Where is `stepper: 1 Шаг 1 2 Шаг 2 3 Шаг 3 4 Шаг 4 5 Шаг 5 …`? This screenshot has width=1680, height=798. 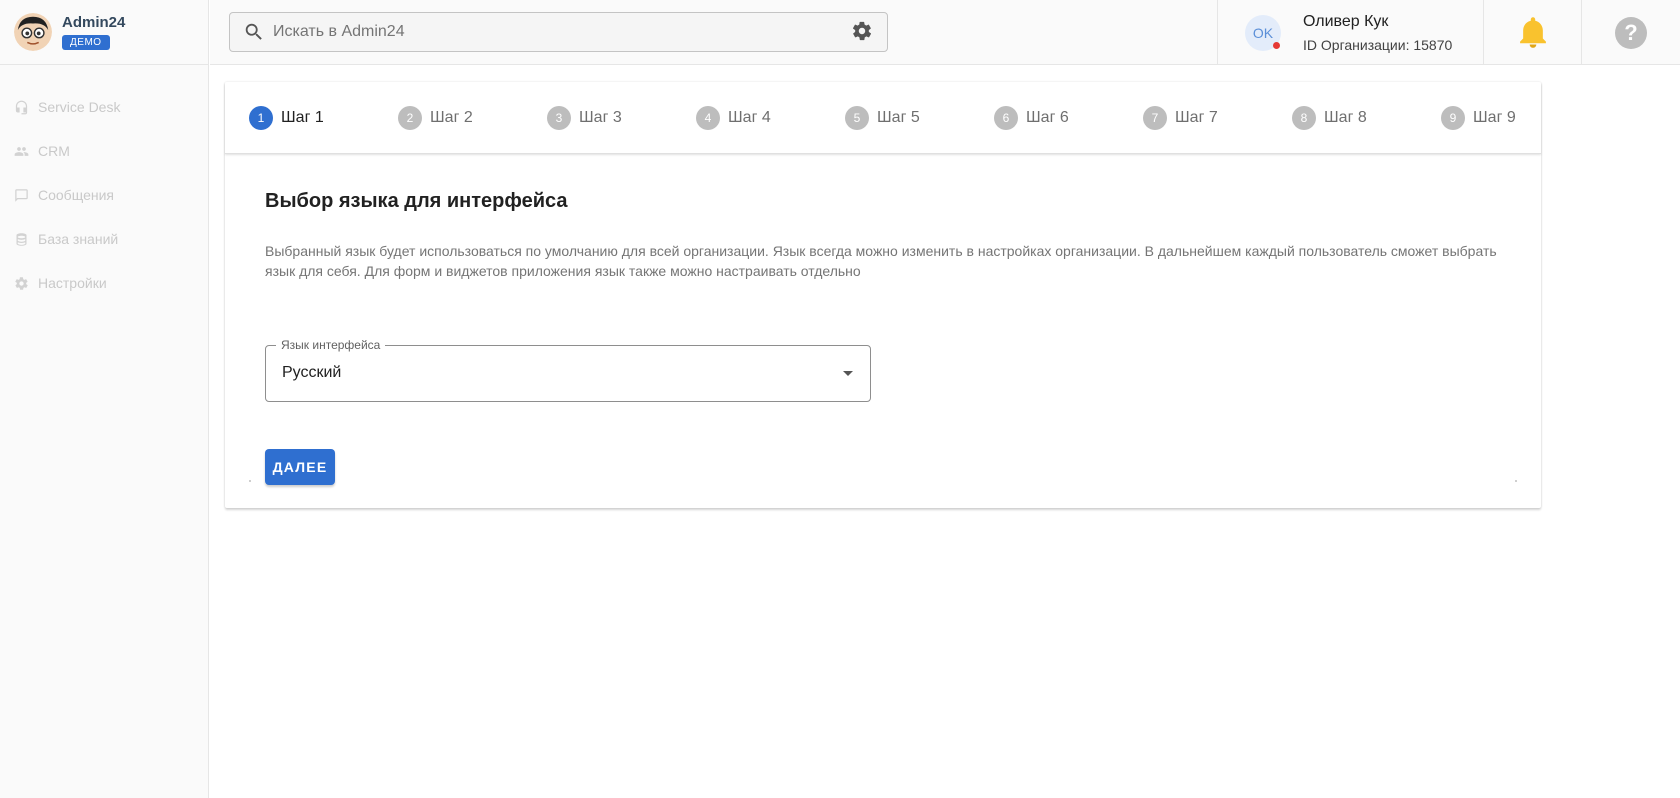 stepper: 1 Шаг 1 2 Шаг 2 3 Шаг 3 4 Шаг 4 5 Шаг 5 … is located at coordinates (883, 118).